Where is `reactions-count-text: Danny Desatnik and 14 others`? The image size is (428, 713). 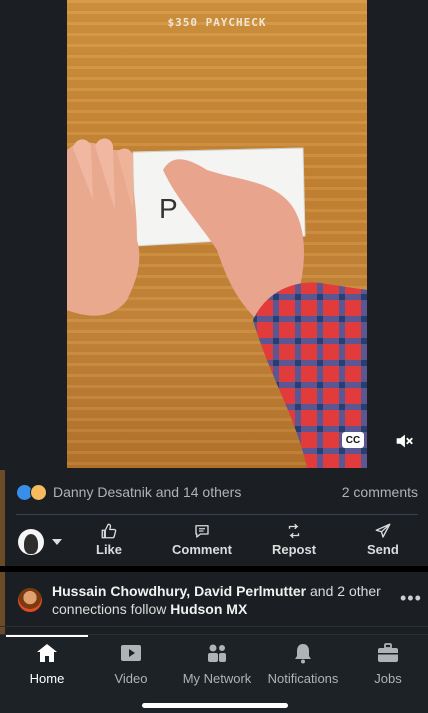 reactions-count-text: Danny Desatnik and 14 others is located at coordinates (147, 492).